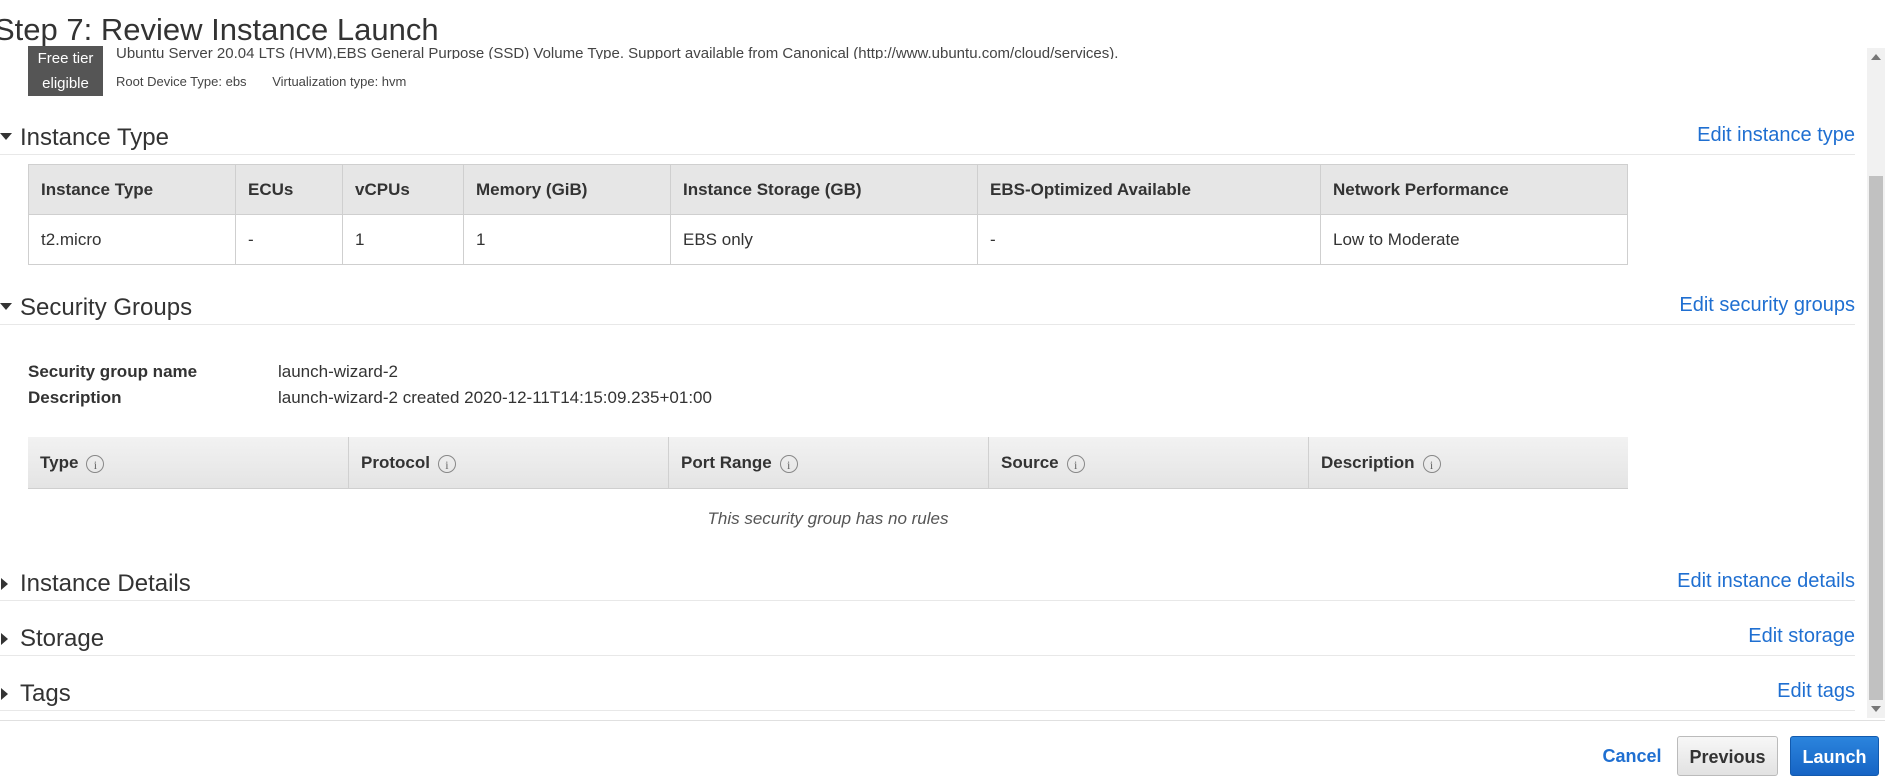 Image resolution: width=1885 pixels, height=784 pixels. What do you see at coordinates (927, 695) in the screenshot?
I see `section-tags: Tags Edit tags` at bounding box center [927, 695].